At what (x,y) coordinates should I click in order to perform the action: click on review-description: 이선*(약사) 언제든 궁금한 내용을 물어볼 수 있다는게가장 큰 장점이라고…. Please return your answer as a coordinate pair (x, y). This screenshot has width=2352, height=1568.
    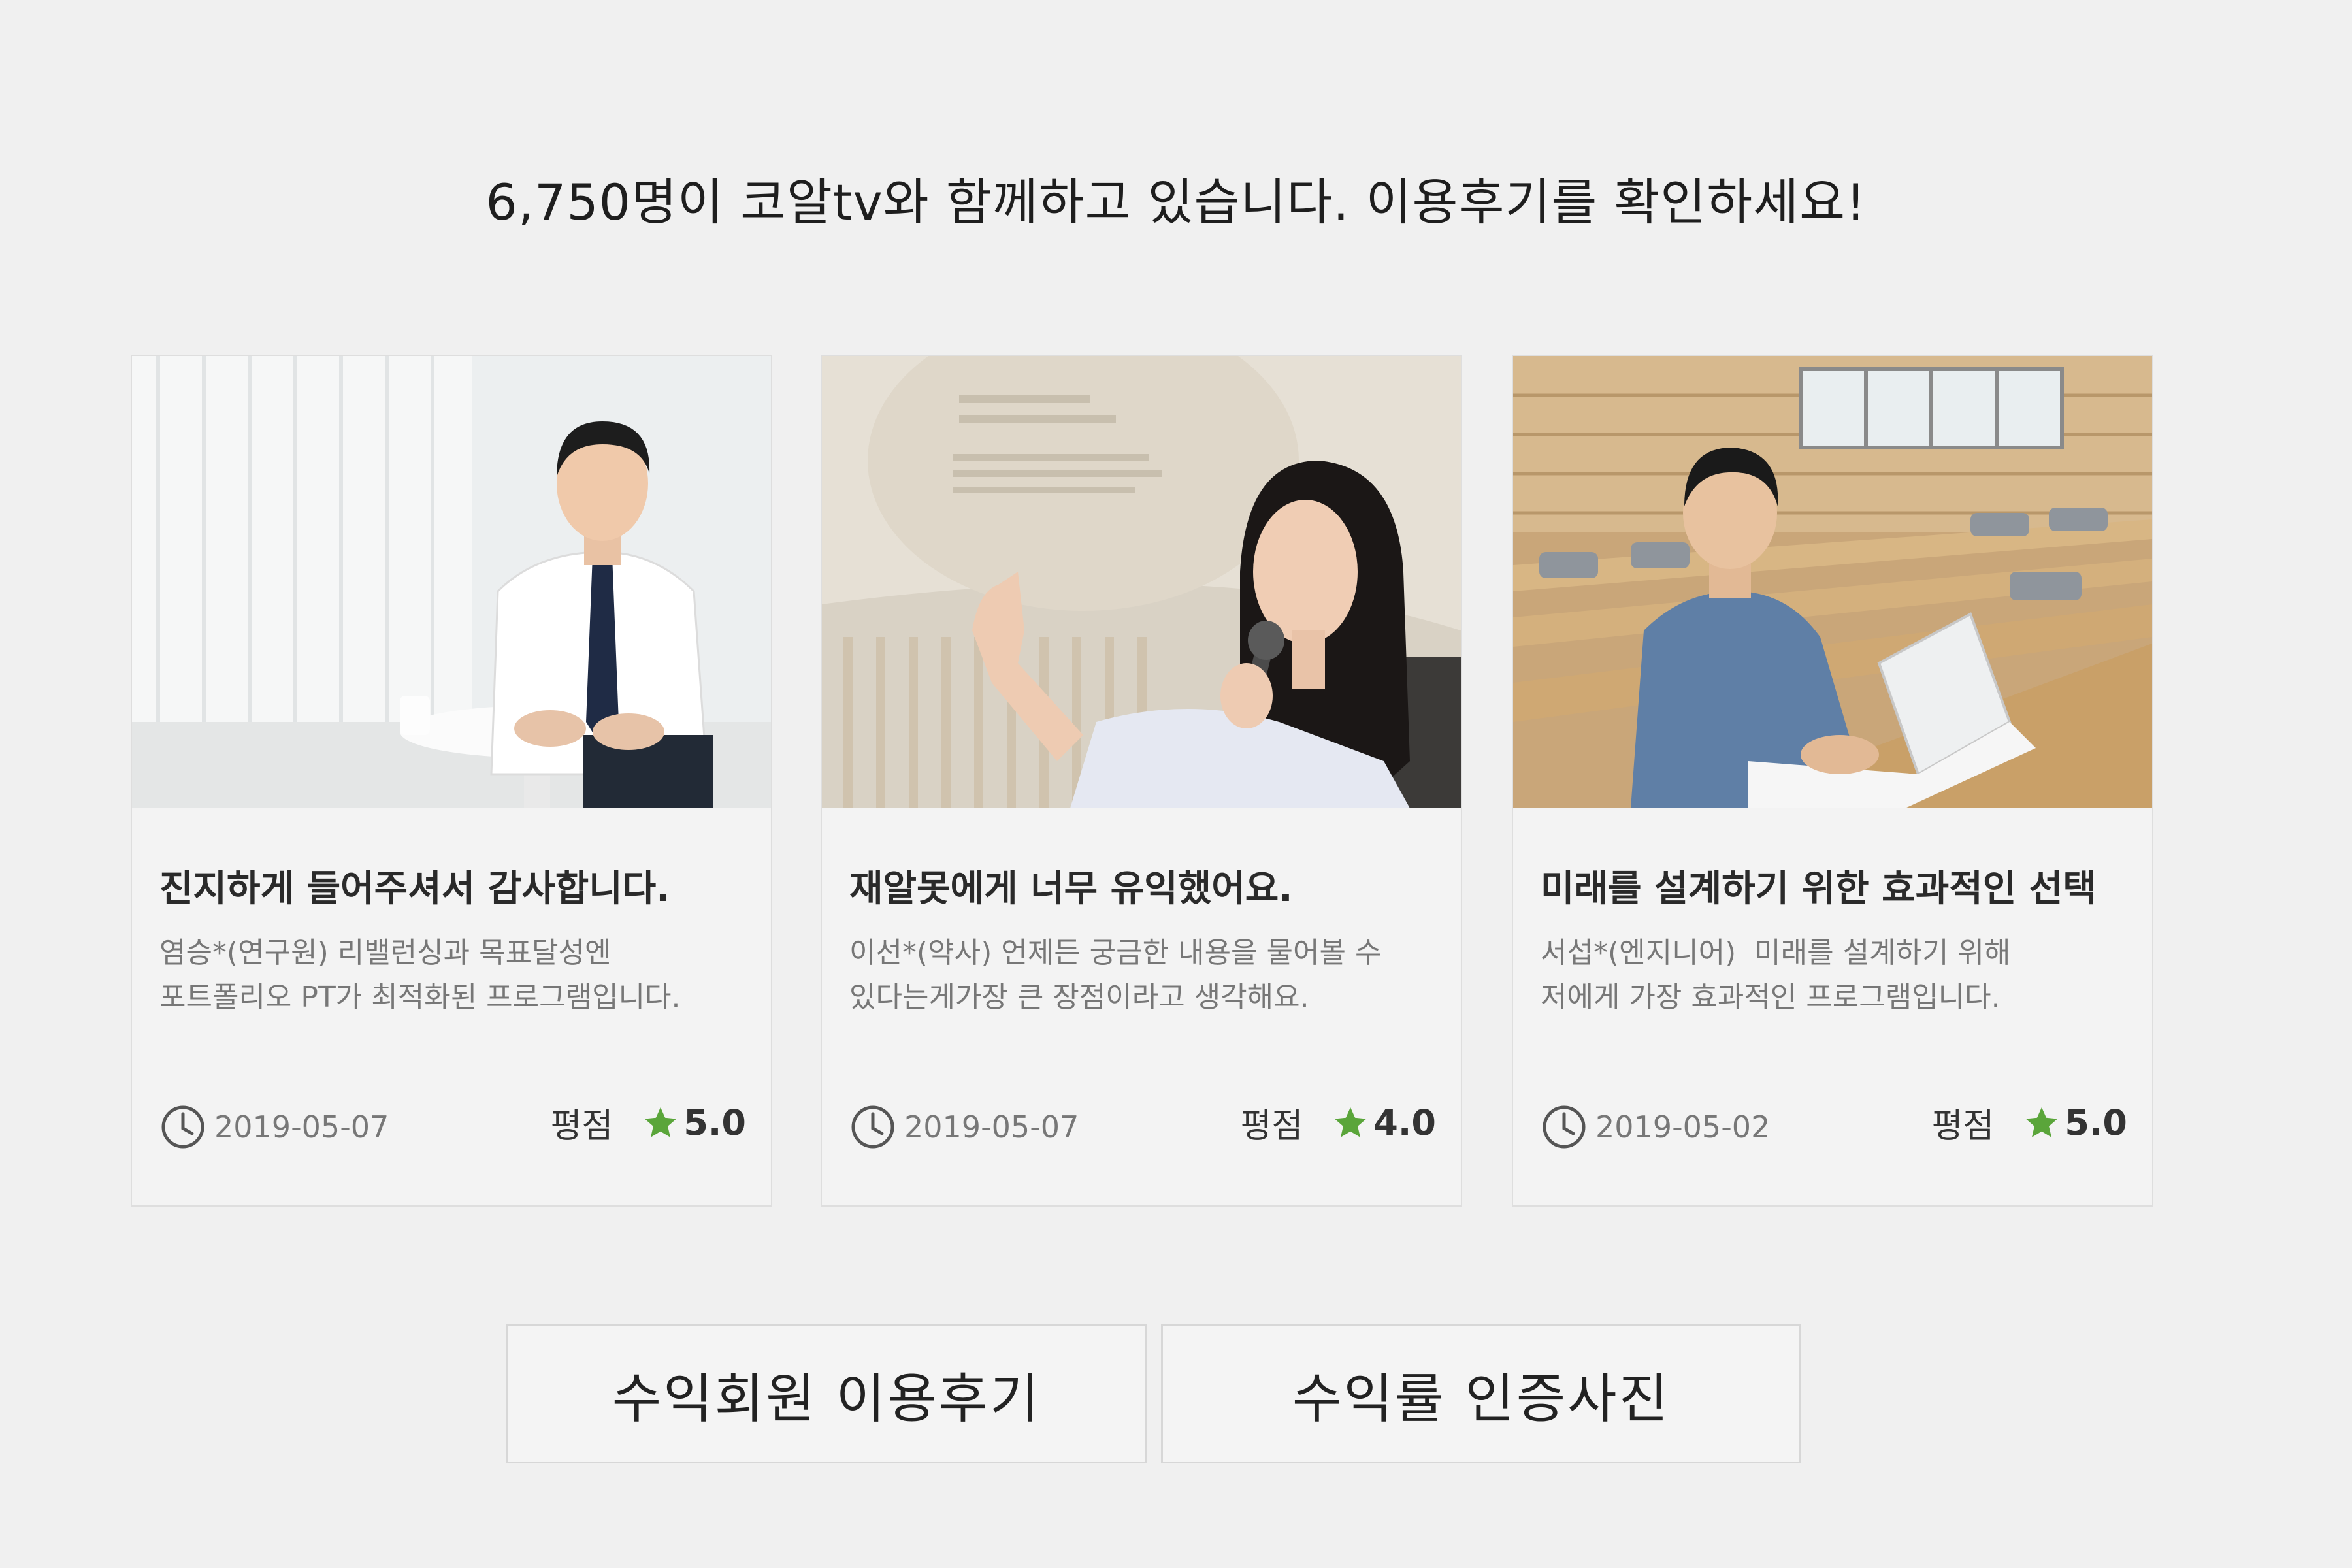
    Looking at the image, I should click on (1143, 975).